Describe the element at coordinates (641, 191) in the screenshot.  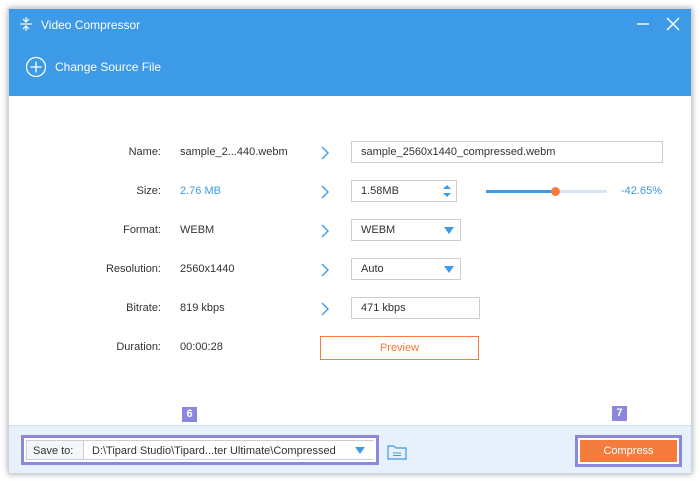
I see `size-percent: -42.65%` at that location.